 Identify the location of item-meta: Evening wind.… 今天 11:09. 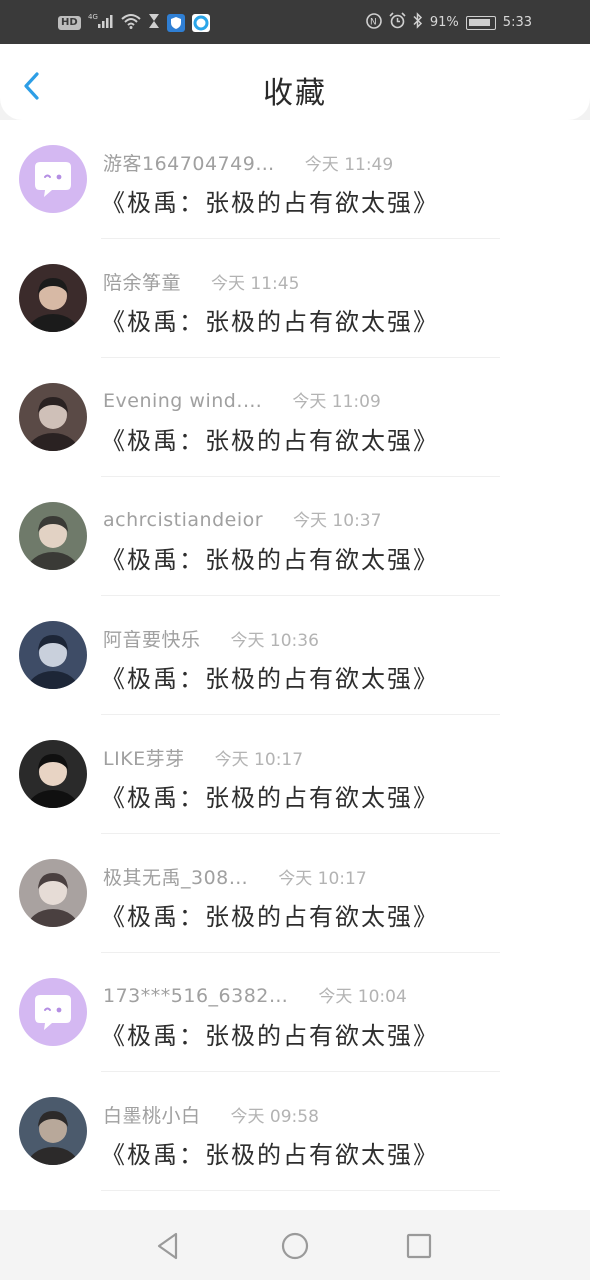
(242, 400).